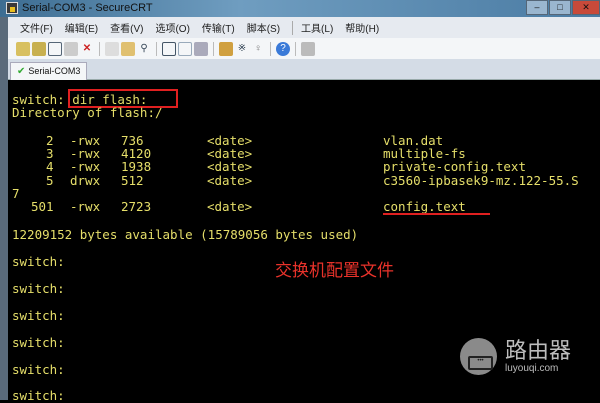 This screenshot has height=403, width=600. I want to click on keymap-icon: ※, so click(242, 49).